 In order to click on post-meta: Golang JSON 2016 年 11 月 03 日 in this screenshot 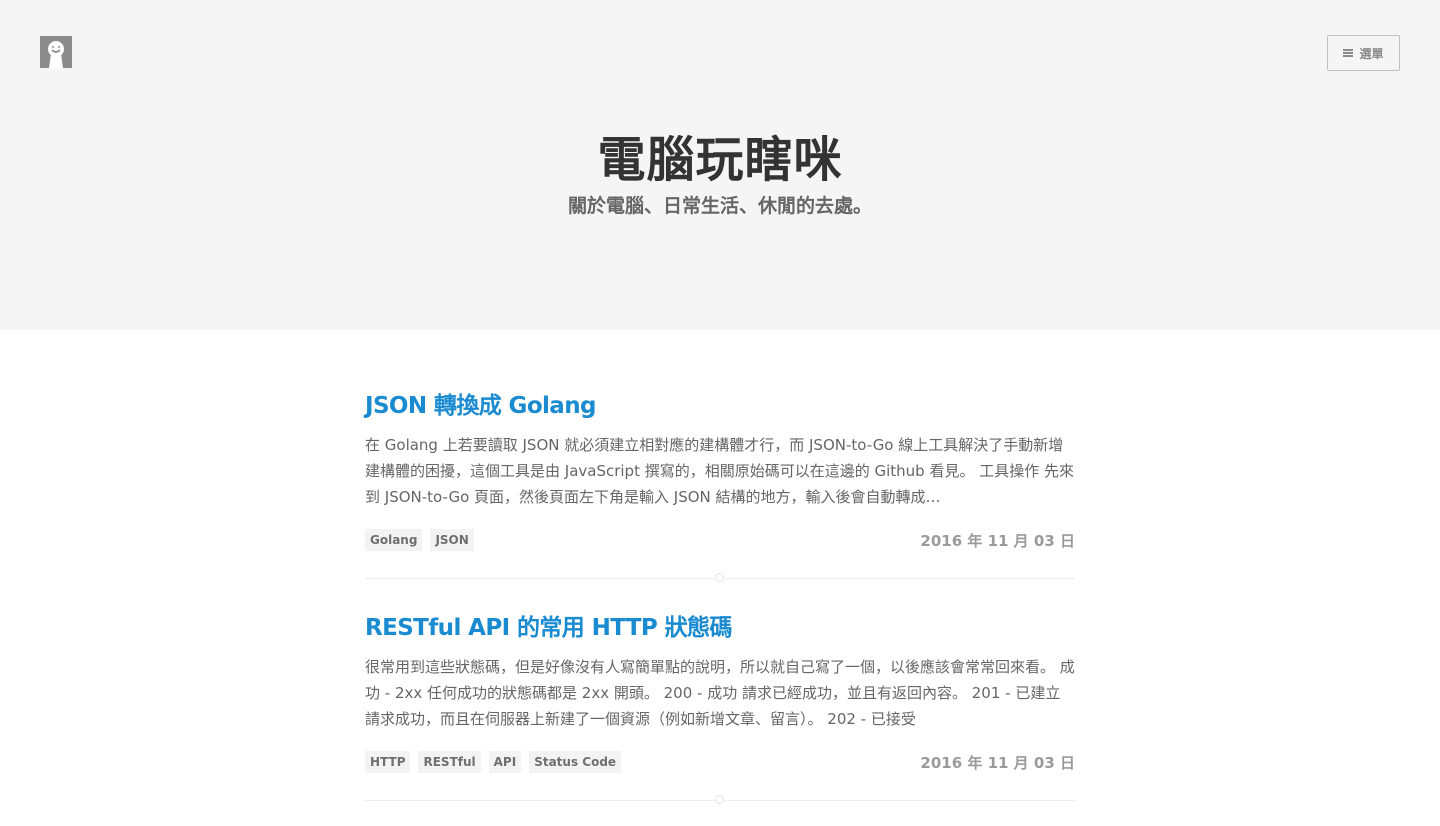, I will do `click(720, 540)`.